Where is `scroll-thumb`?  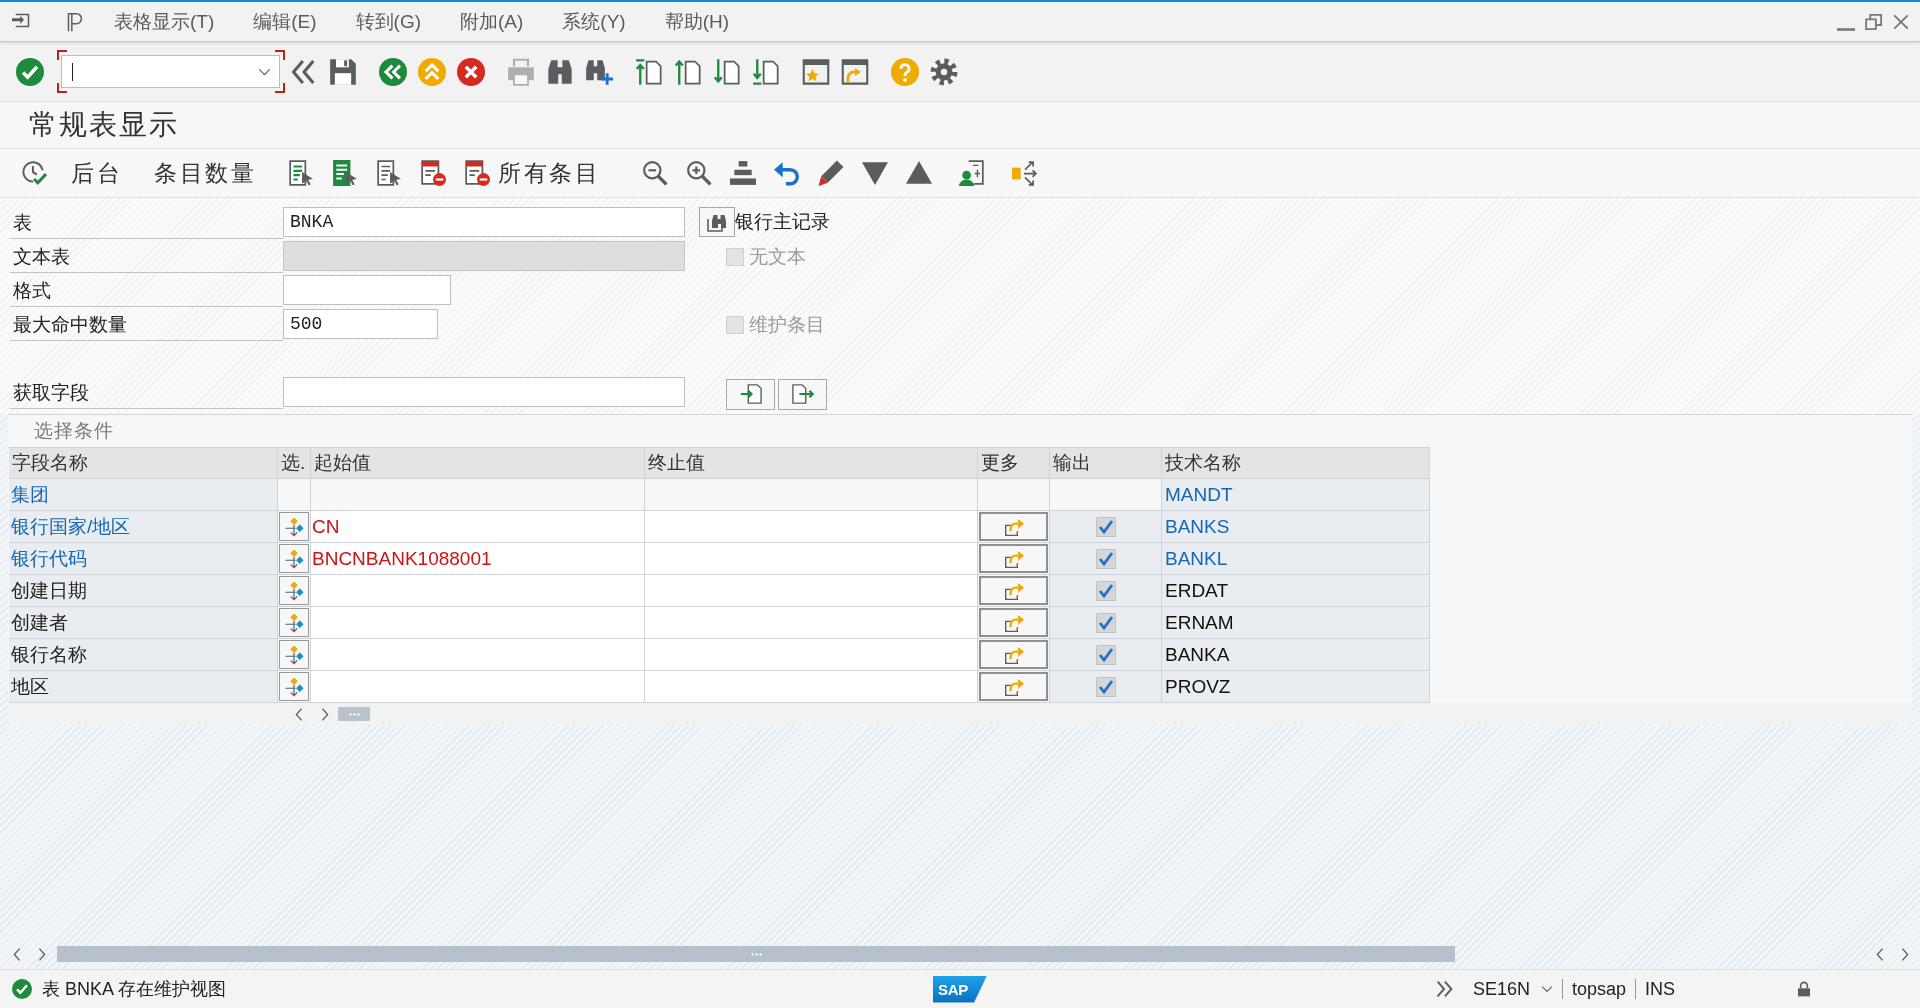 scroll-thumb is located at coordinates (354, 714).